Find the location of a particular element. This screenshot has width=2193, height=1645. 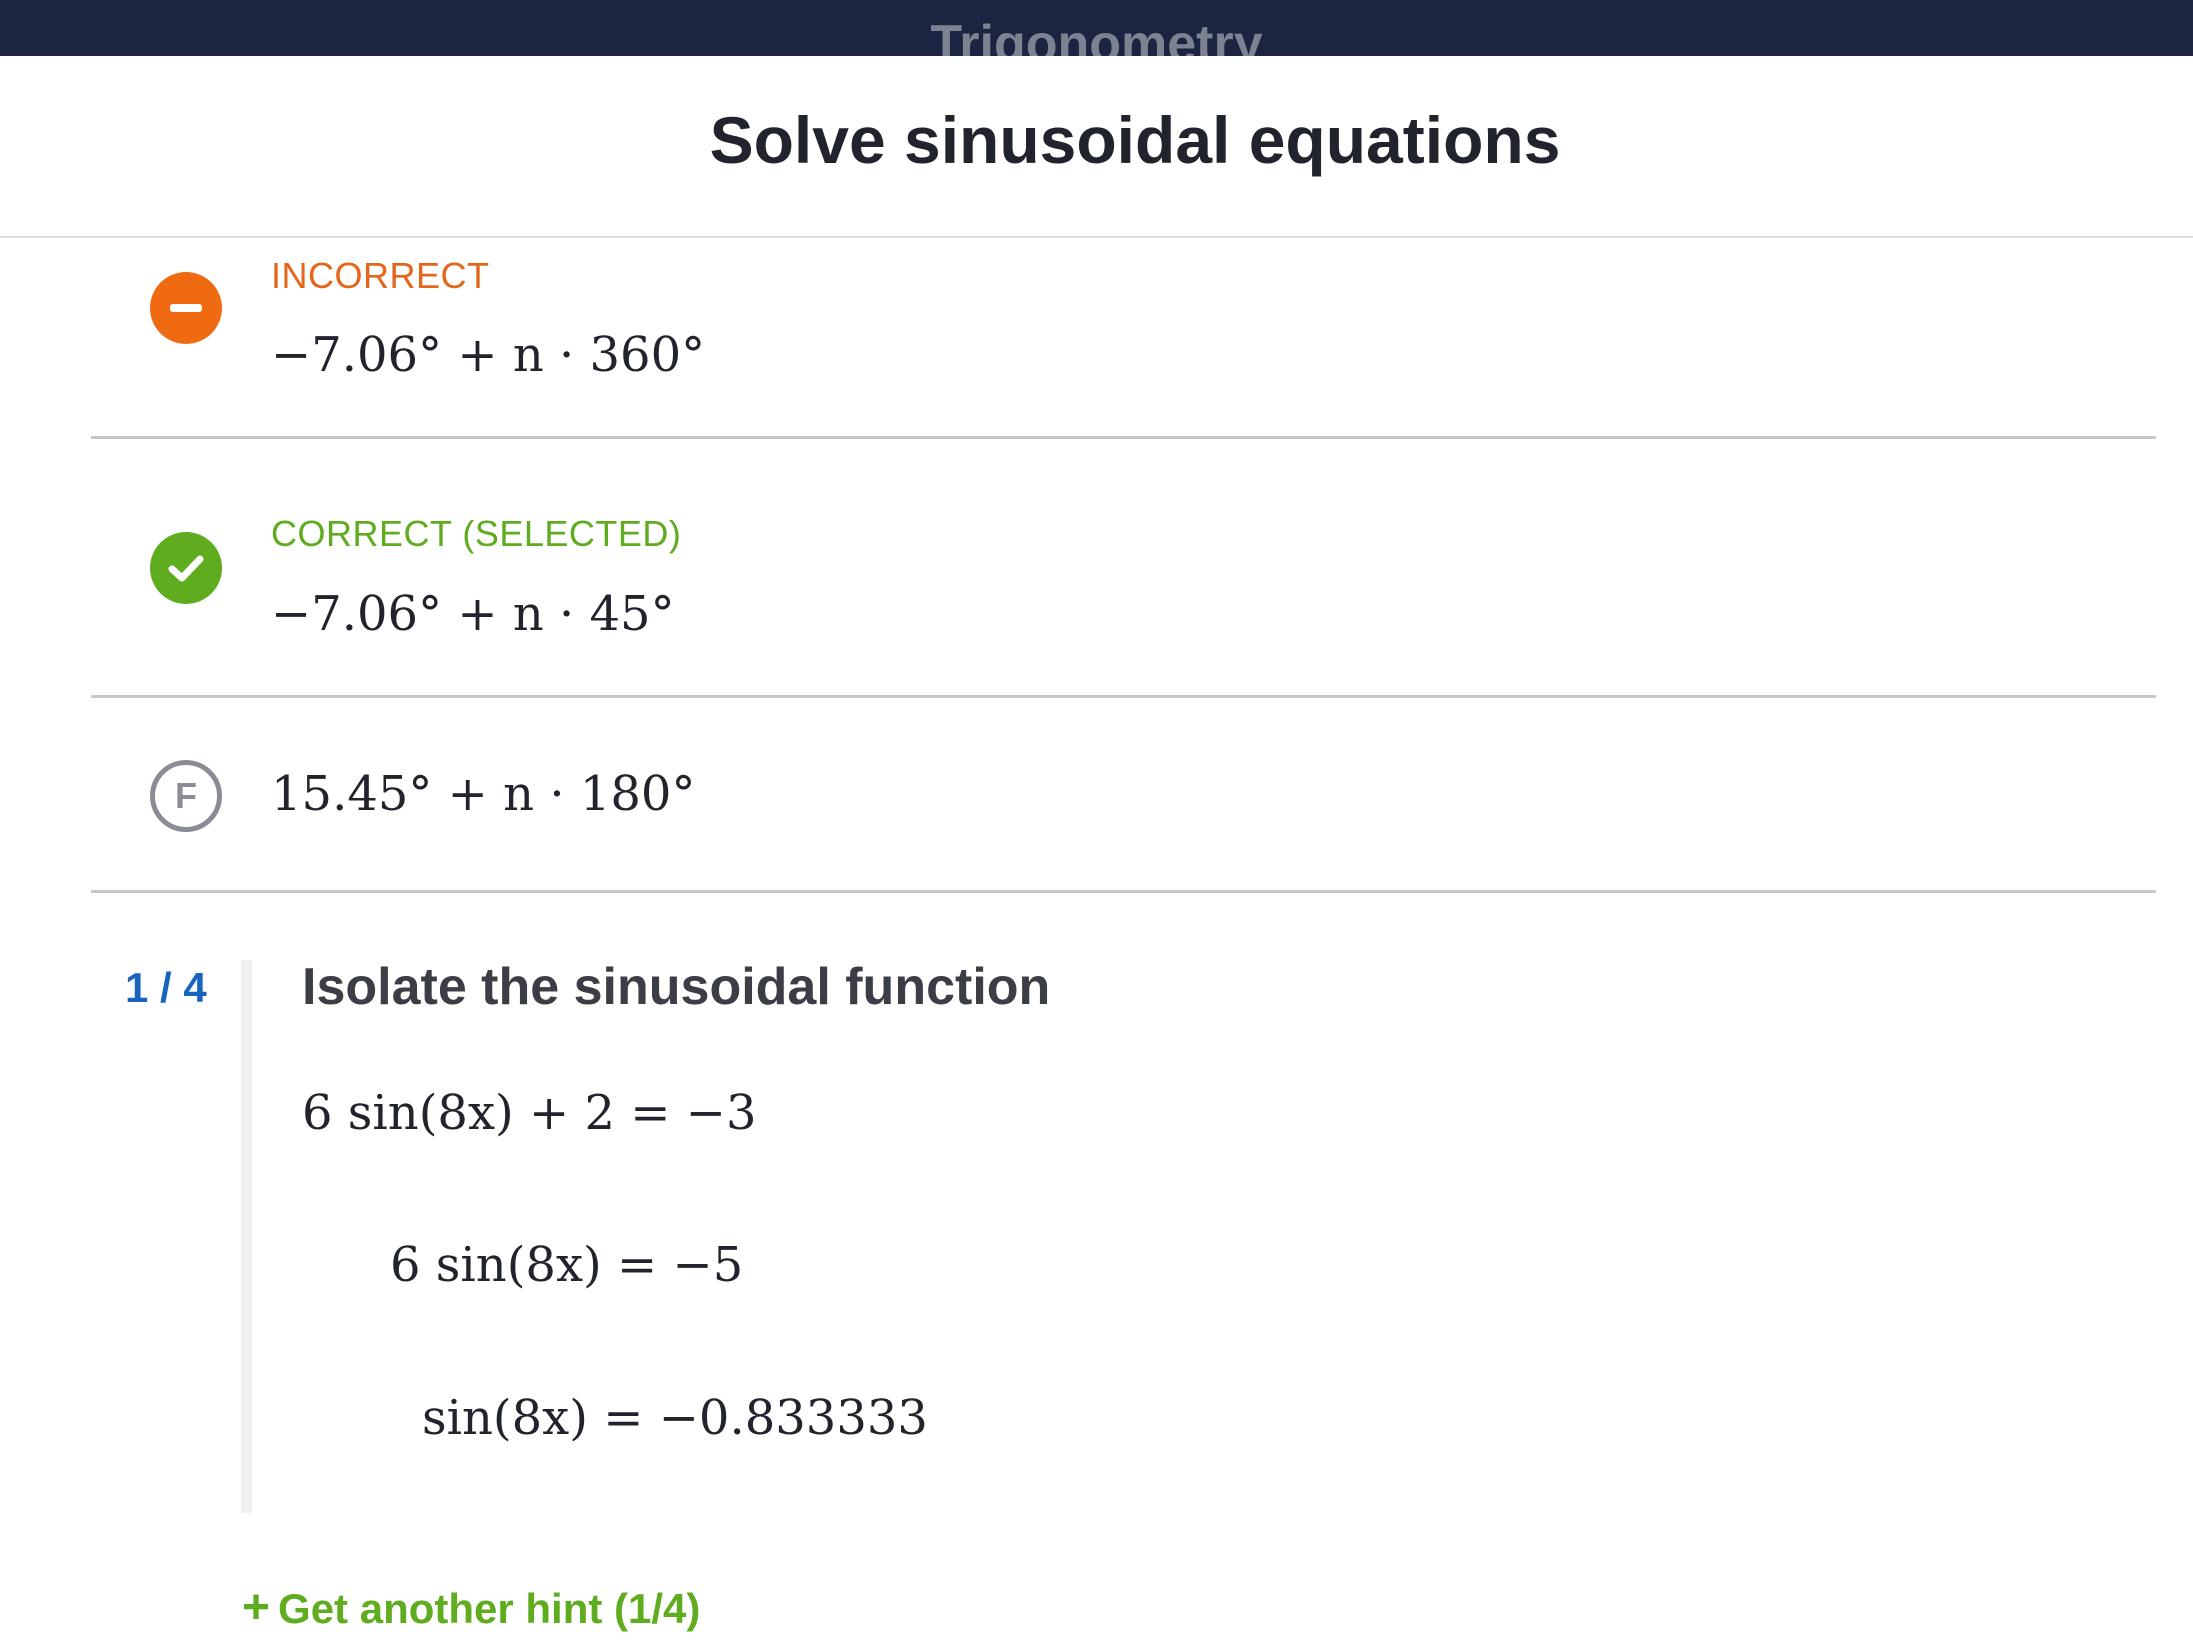

choice-letter-badge: F is located at coordinates (186, 796).